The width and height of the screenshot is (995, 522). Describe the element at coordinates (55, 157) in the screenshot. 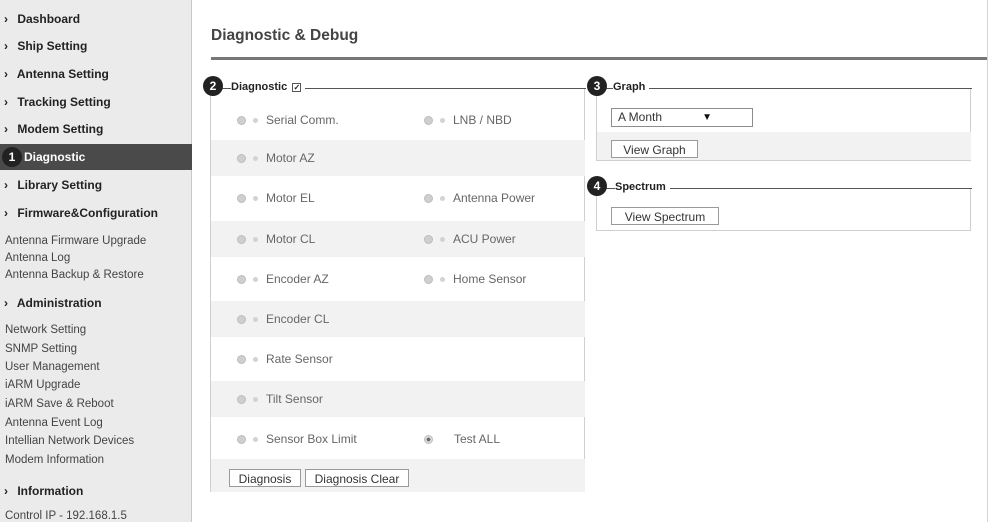

I see `nav-label: Diagnostic` at that location.